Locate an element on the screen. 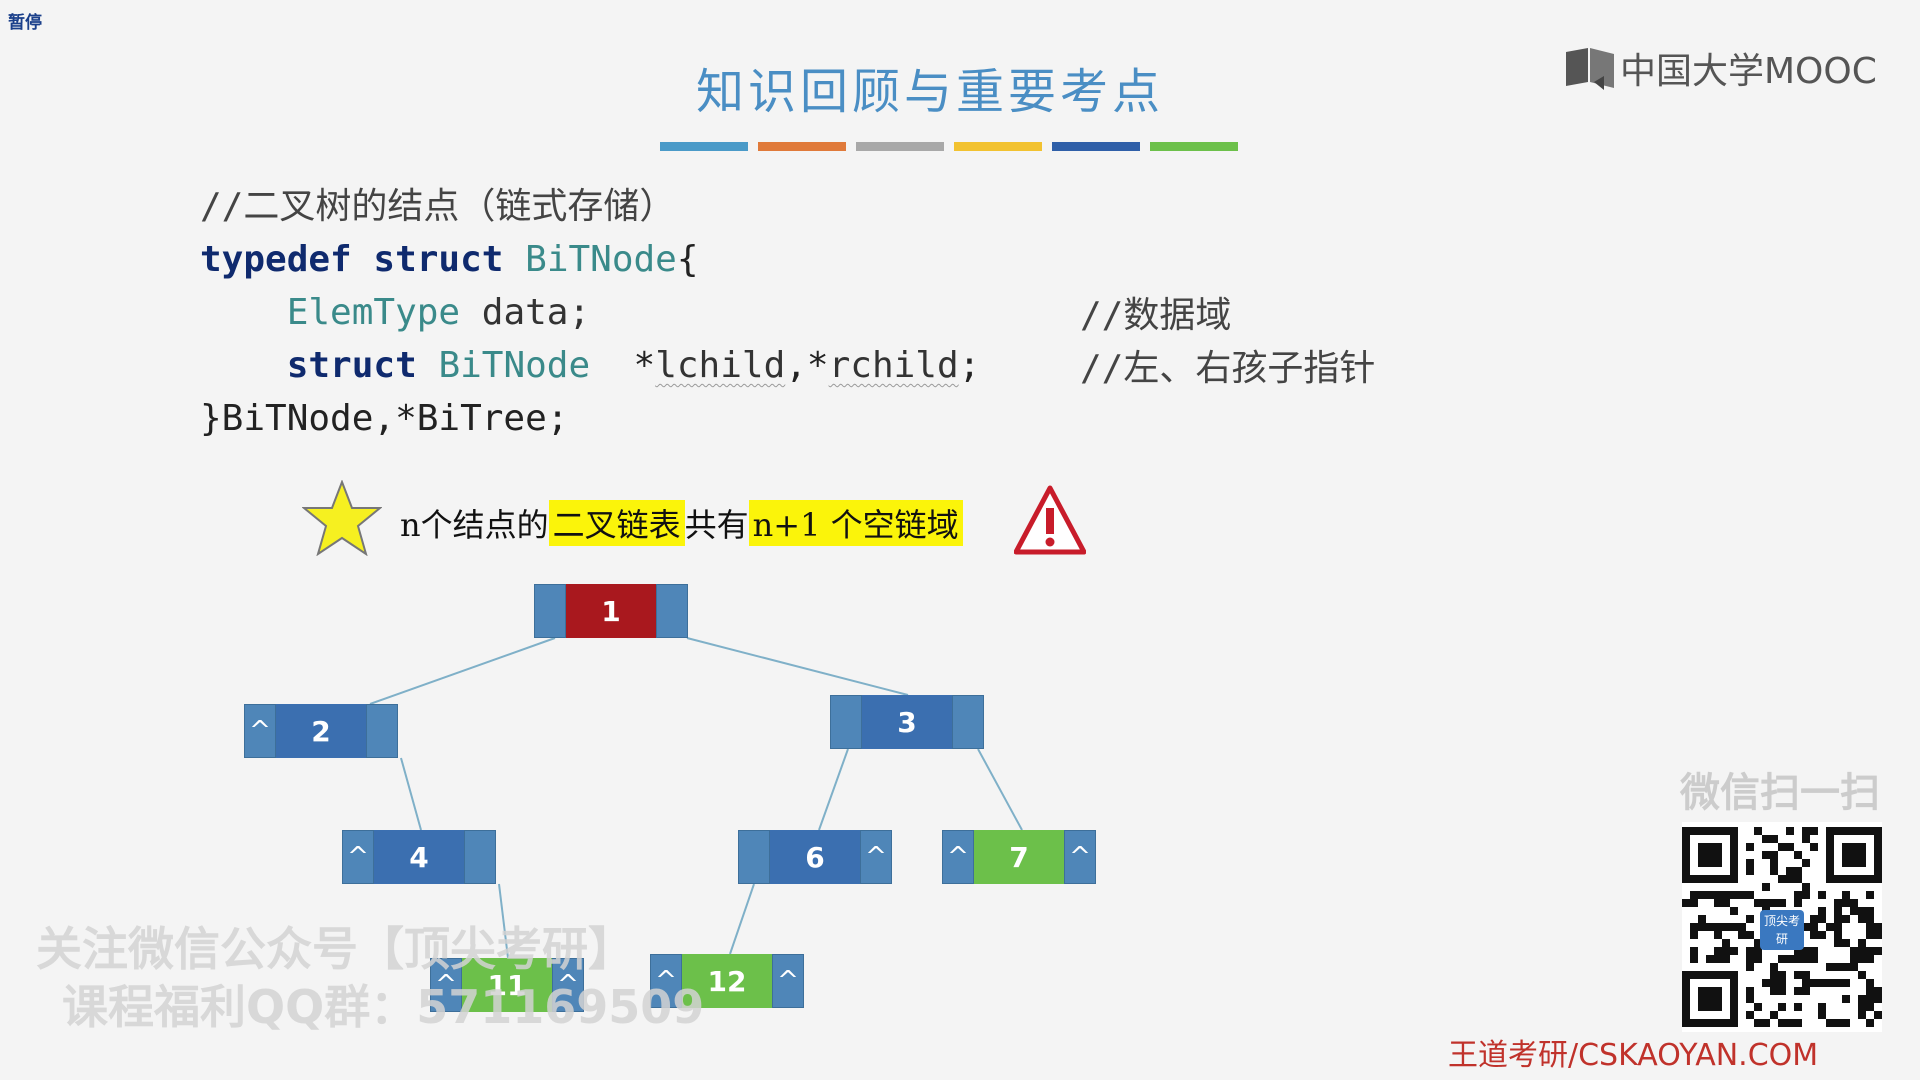  tree-node-6: 6 ^ is located at coordinates (815, 857).